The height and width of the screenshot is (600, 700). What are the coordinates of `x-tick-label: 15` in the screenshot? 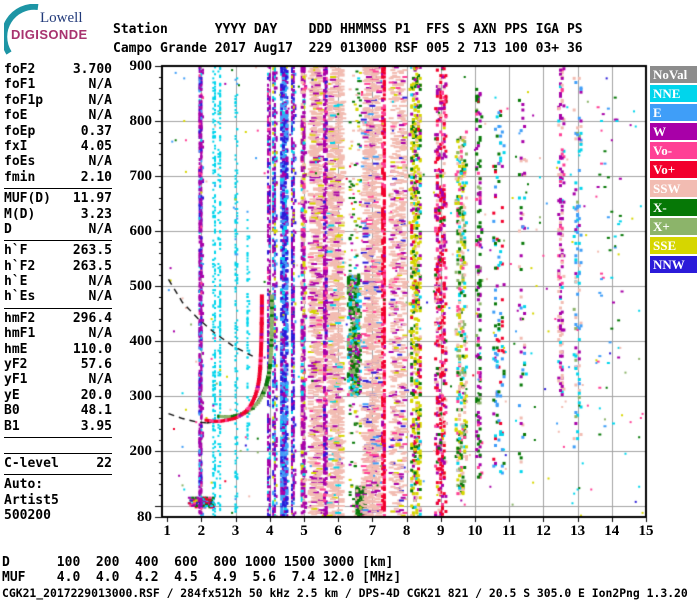 It's located at (646, 531).